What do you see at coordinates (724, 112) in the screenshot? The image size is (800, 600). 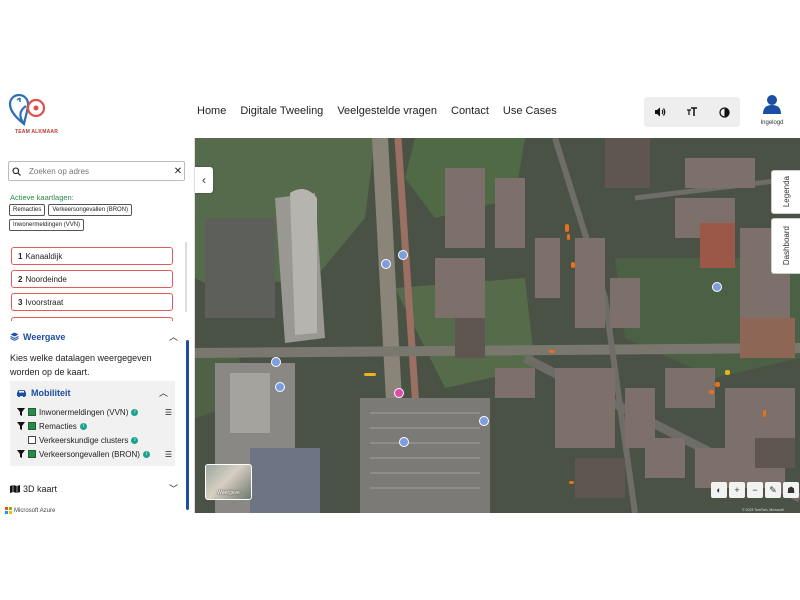 I see `contrast-icon` at bounding box center [724, 112].